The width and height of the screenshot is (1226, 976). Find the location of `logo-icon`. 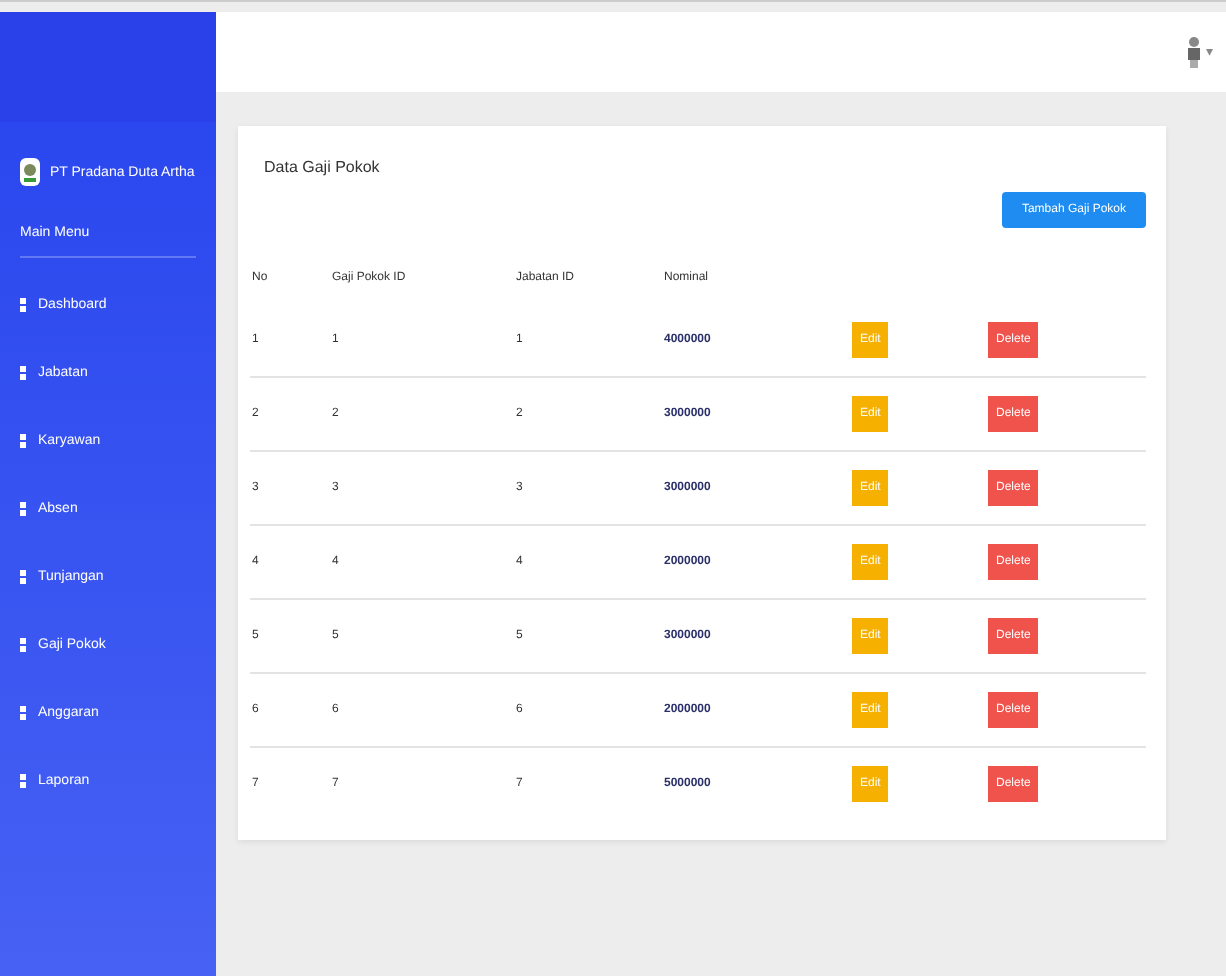

logo-icon is located at coordinates (30, 172).